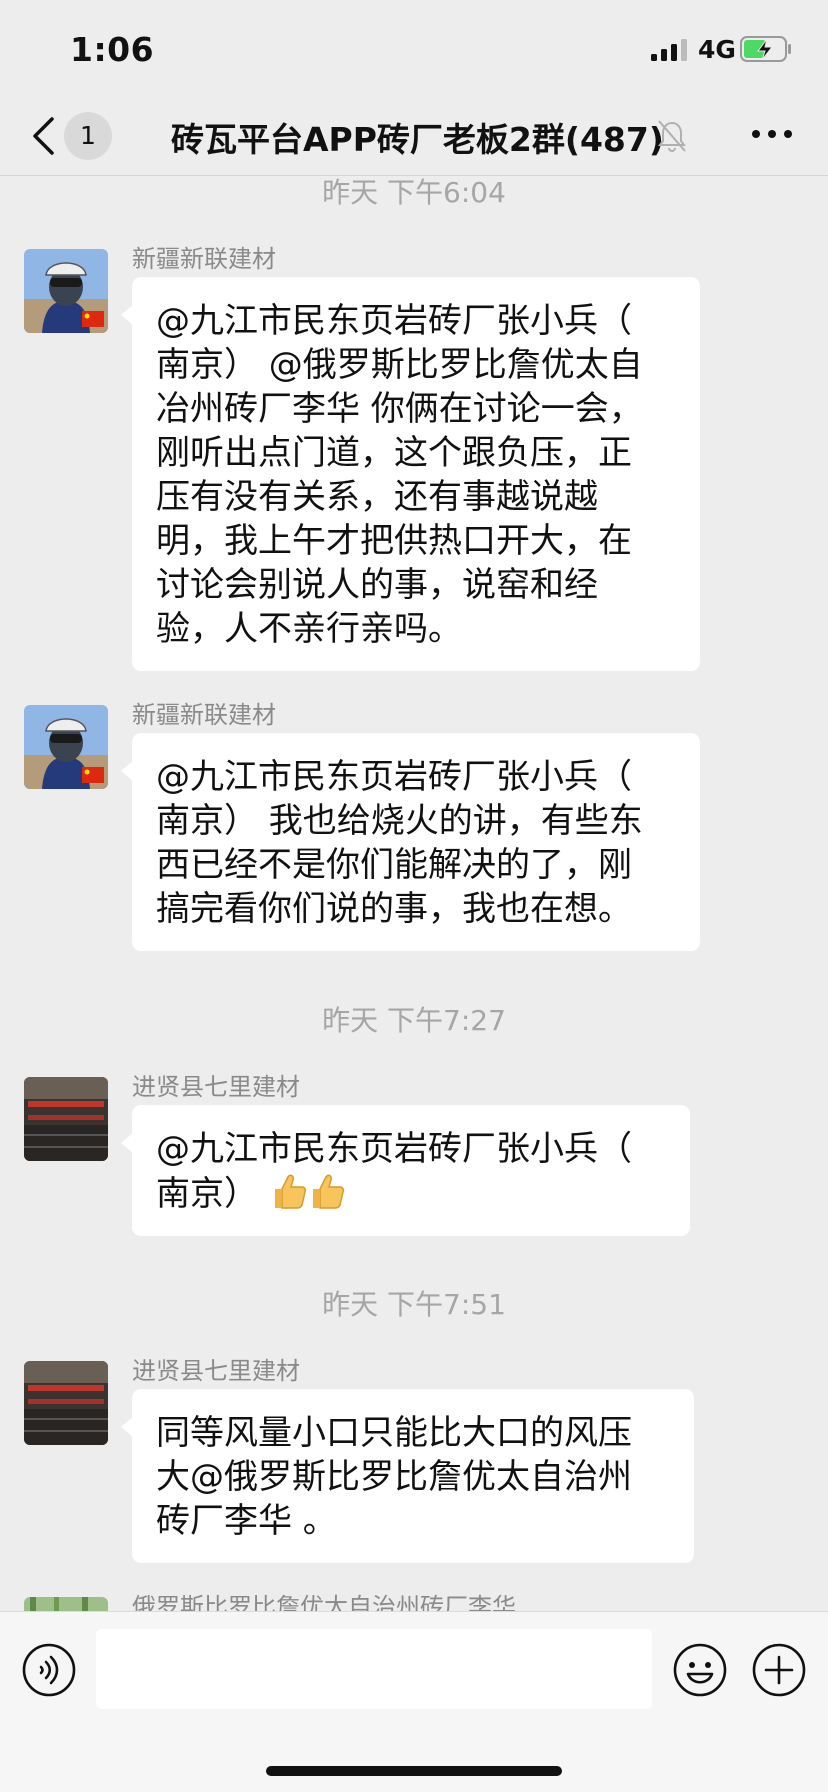 This screenshot has height=1792, width=828. Describe the element at coordinates (717, 49) in the screenshot. I see `network-type-label: 4G` at that location.